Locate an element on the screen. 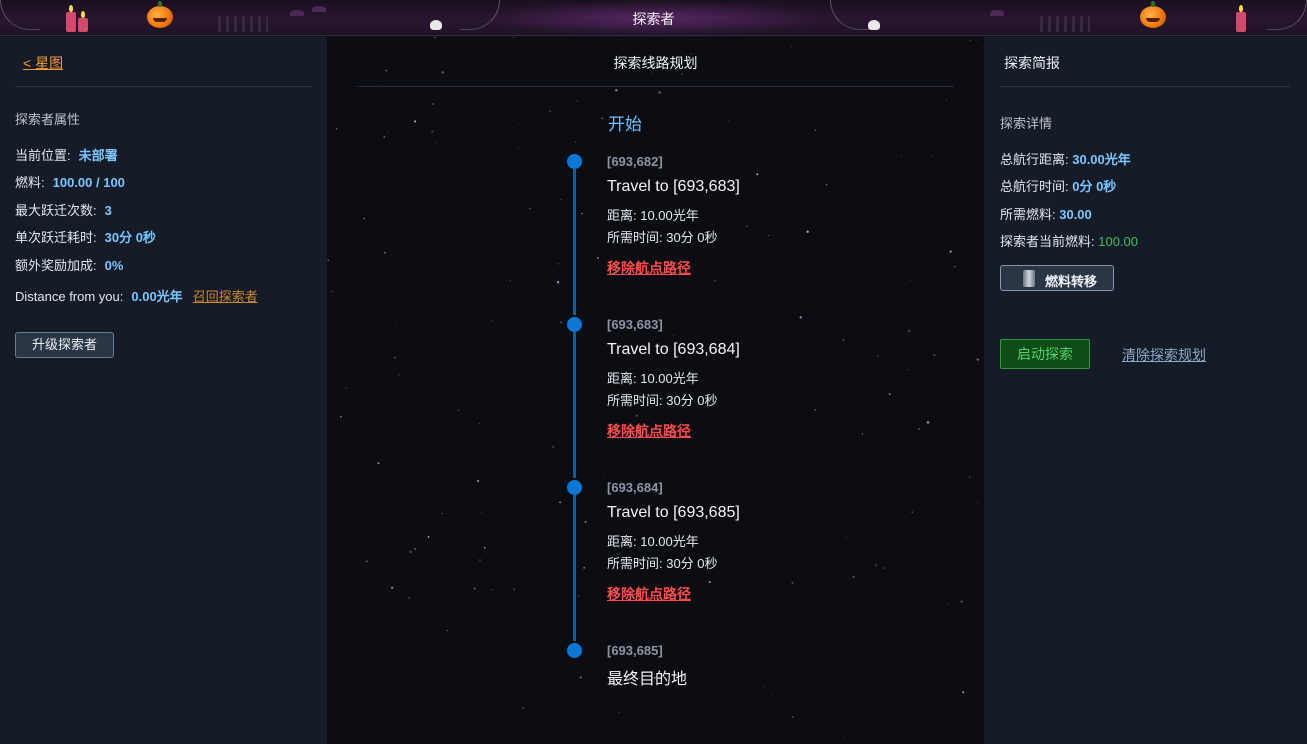  detail-total-distance: 总航行距离: 30.00光年 is located at coordinates (1065, 159).